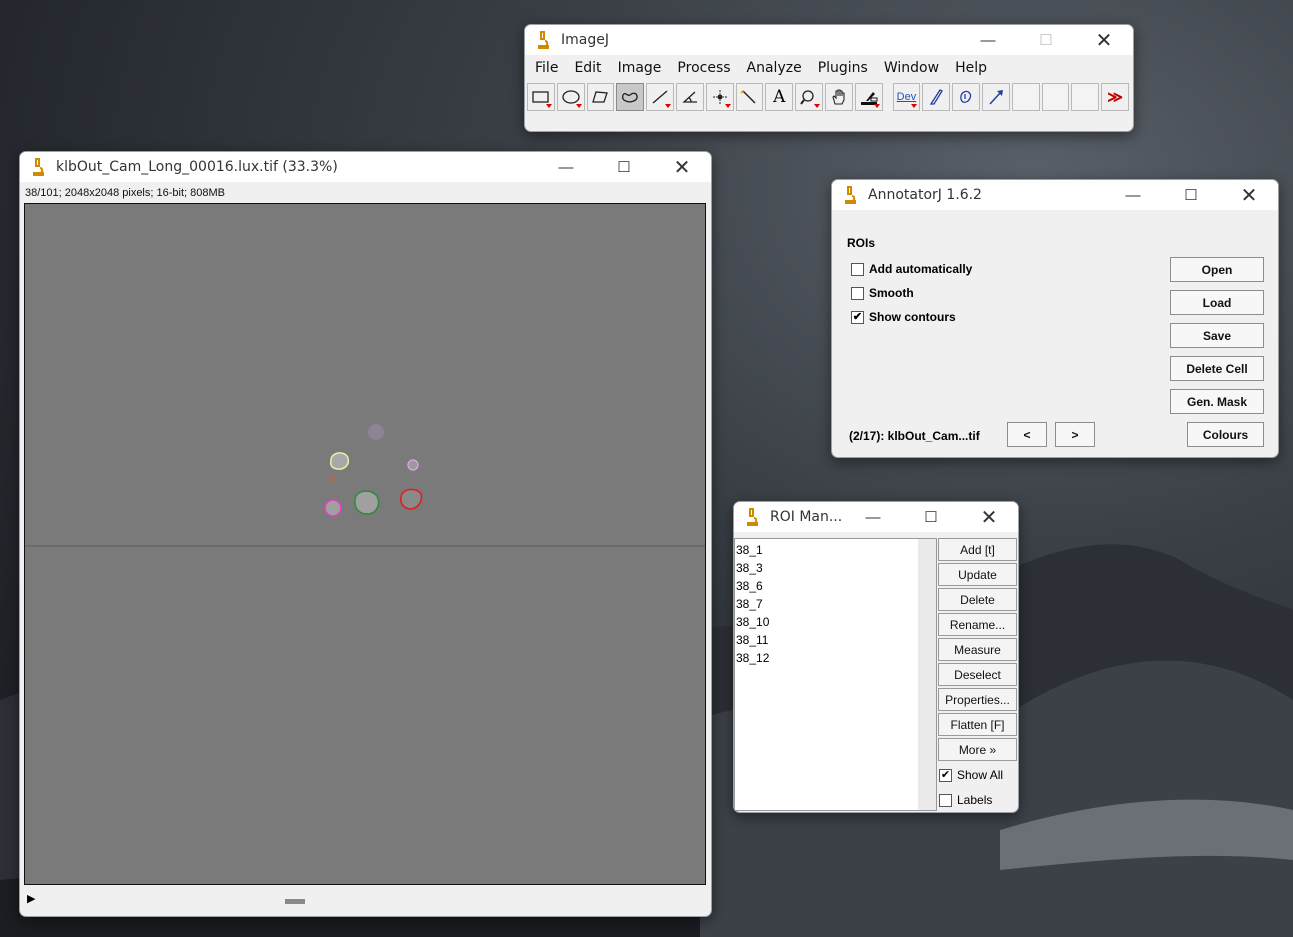  I want to click on horizontal-scrollbar: ▶, so click(365, 900).